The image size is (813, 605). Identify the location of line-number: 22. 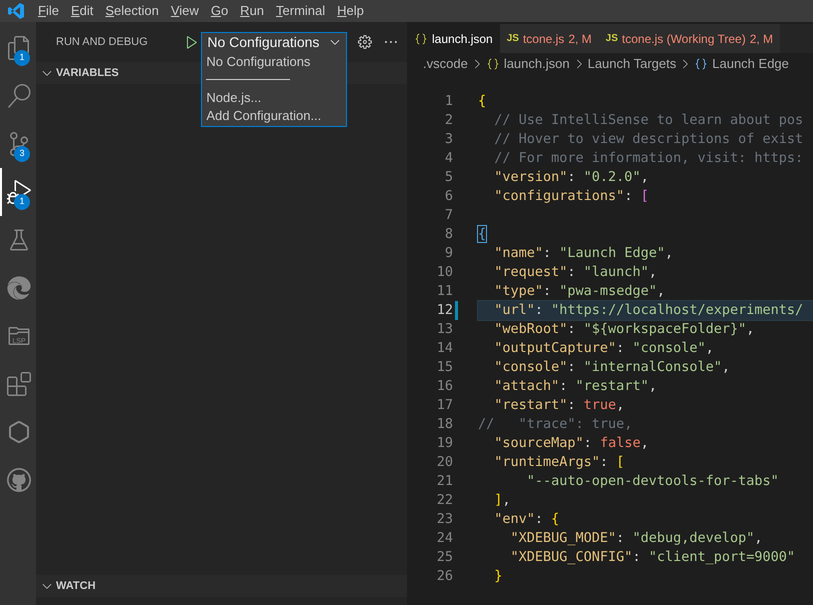
(444, 500).